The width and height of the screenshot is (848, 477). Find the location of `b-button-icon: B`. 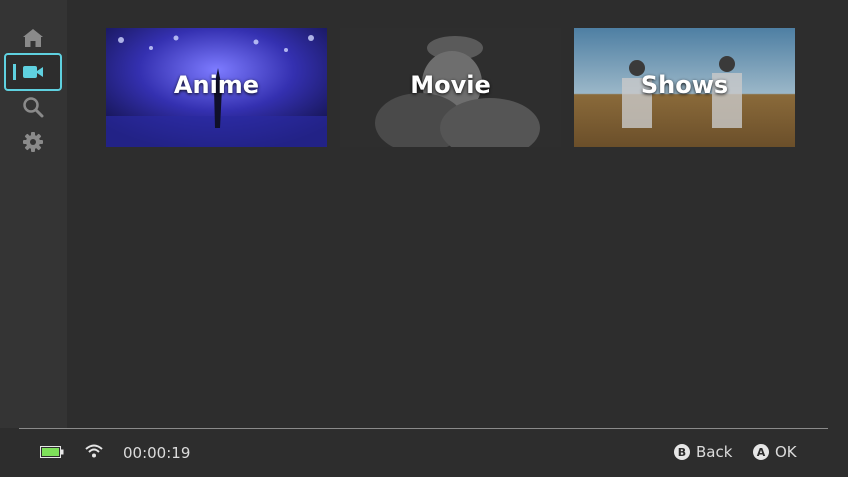

b-button-icon: B is located at coordinates (682, 452).